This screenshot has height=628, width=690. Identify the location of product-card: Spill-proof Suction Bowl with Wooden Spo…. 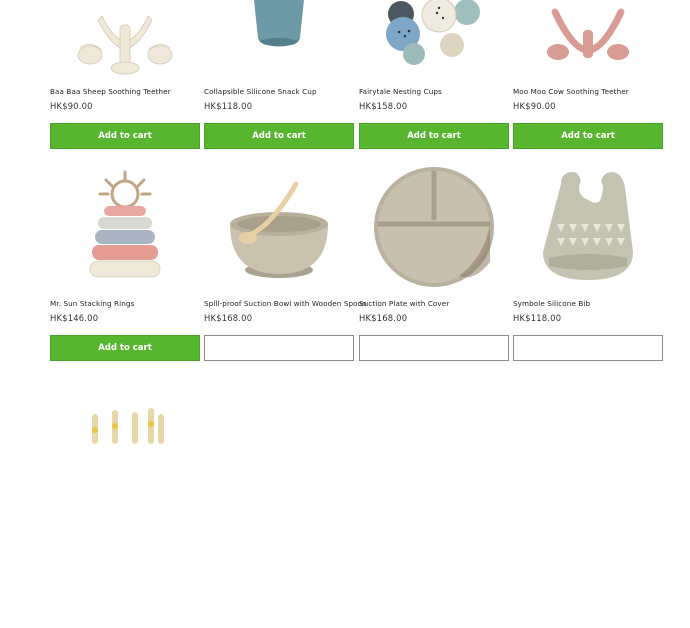
(285, 278).